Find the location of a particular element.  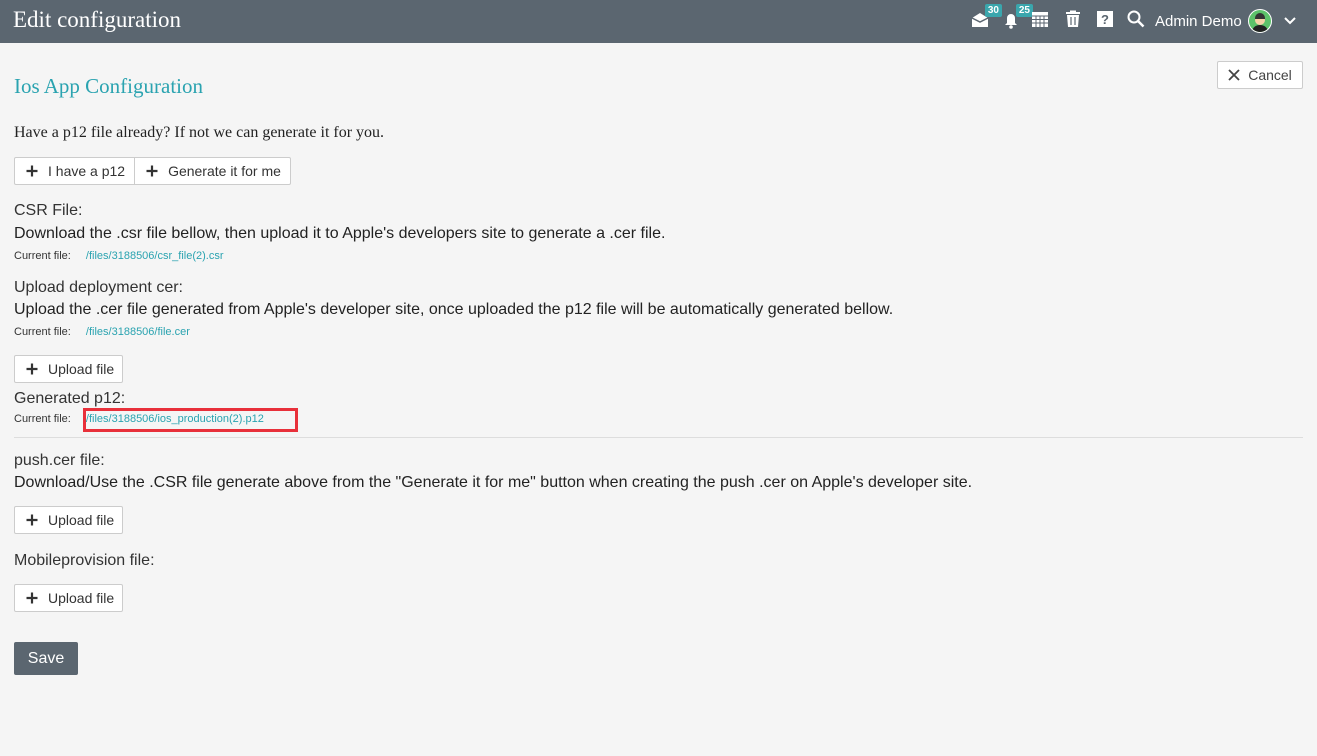

have-p12-button: I have a p12 is located at coordinates (74, 171).